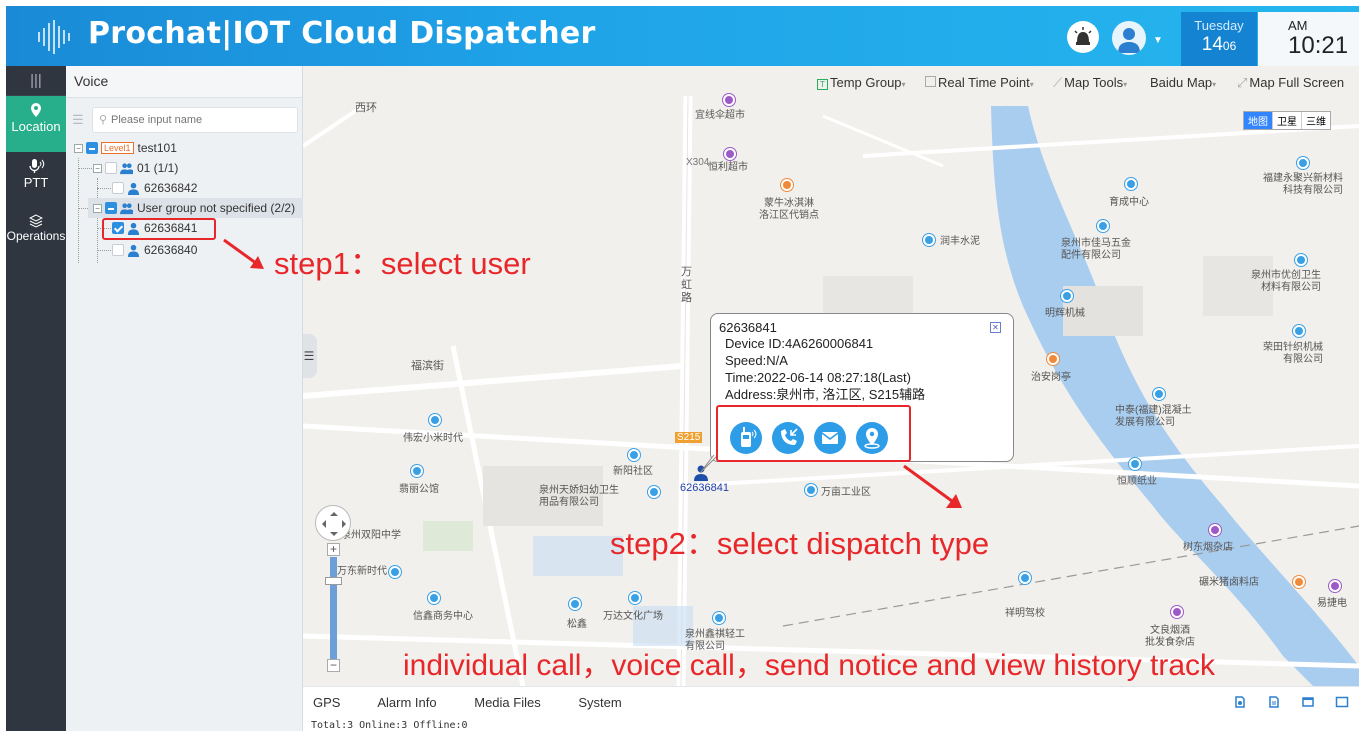 Image resolution: width=1359 pixels, height=731 pixels. What do you see at coordinates (579, 497) in the screenshot?
I see `map-label: 泉州天娇妇幼卫生 用品有限公司` at bounding box center [579, 497].